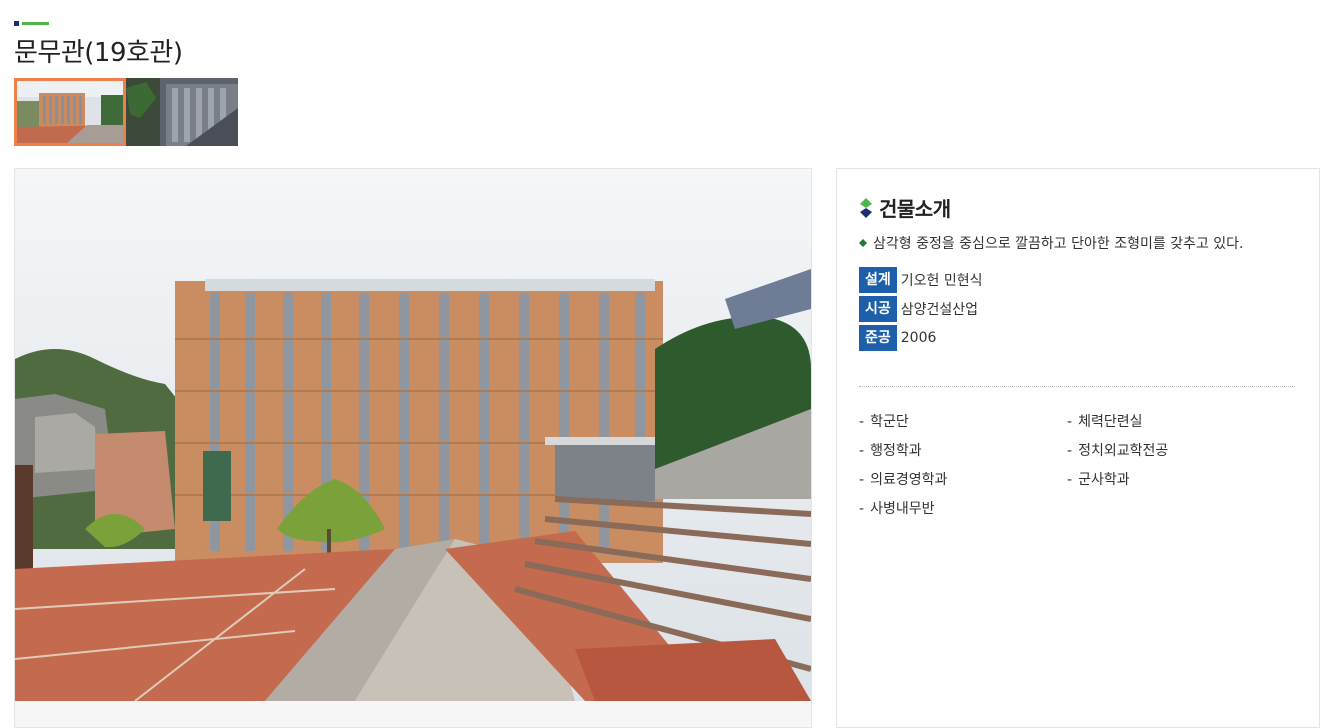 The image size is (1326, 728). I want to click on thumbnail-2-image, so click(182, 112).